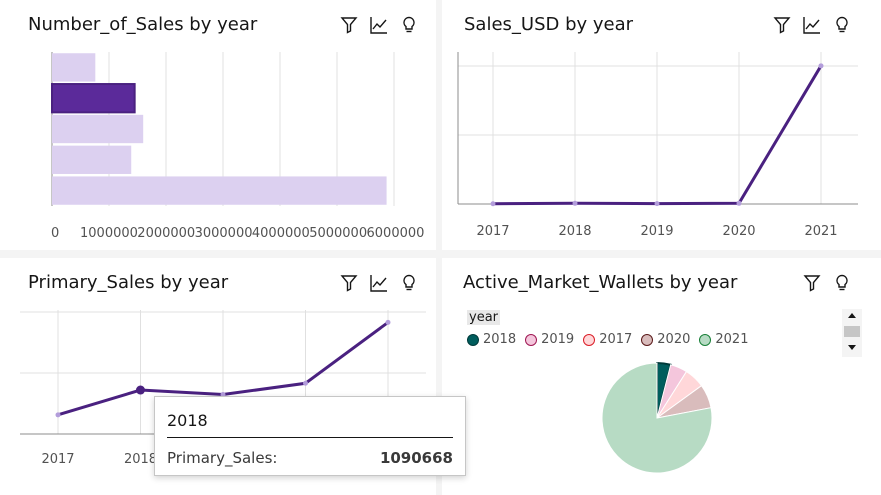  What do you see at coordinates (738, 231) in the screenshot?
I see `x-tick-label: 2020` at bounding box center [738, 231].